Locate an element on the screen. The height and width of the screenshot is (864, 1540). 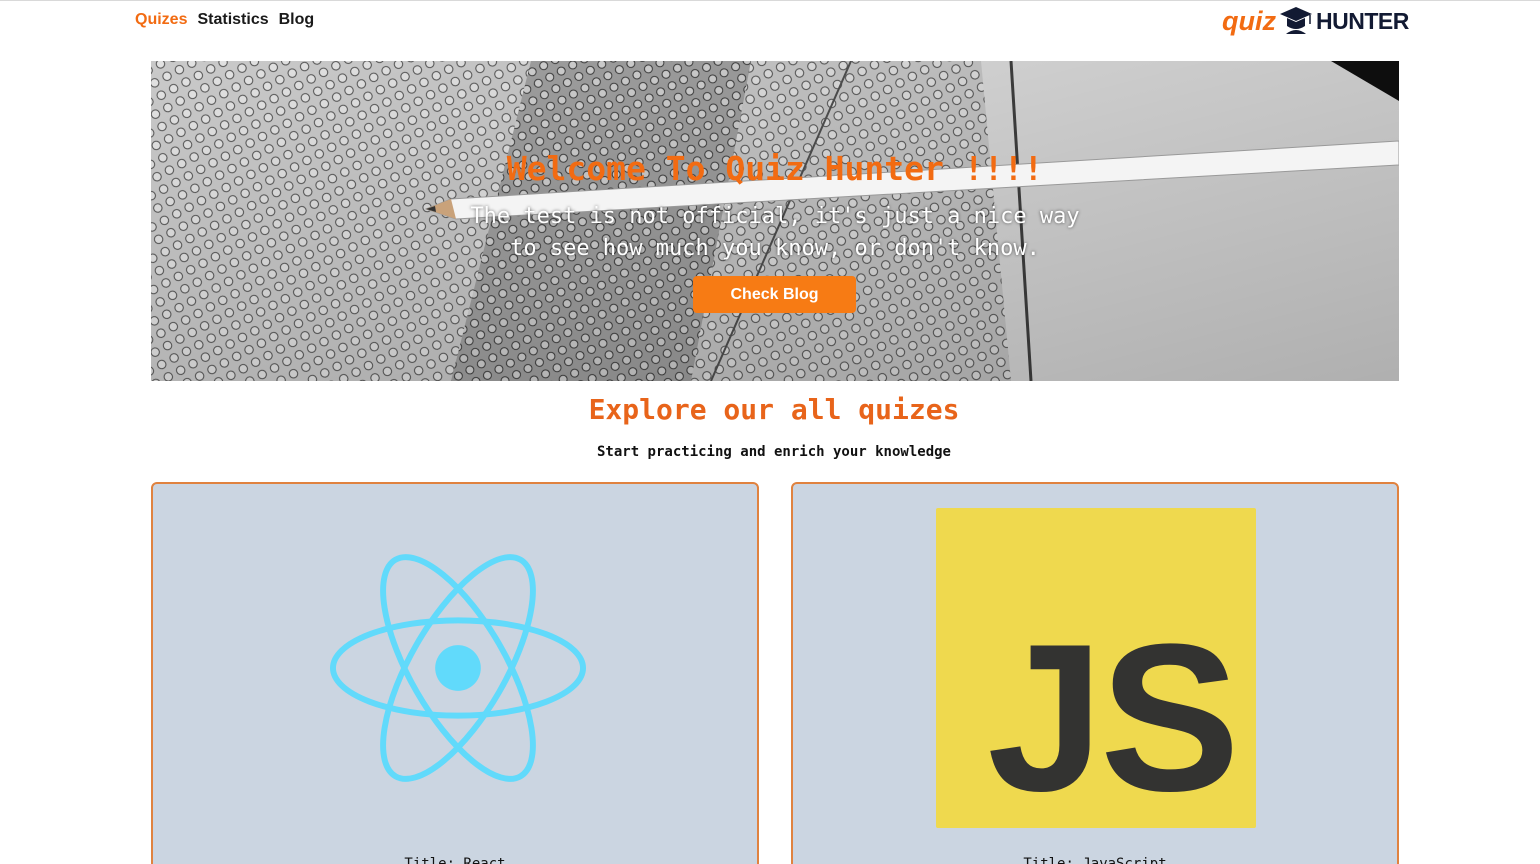
graduation-cap-icon is located at coordinates (1296, 20).